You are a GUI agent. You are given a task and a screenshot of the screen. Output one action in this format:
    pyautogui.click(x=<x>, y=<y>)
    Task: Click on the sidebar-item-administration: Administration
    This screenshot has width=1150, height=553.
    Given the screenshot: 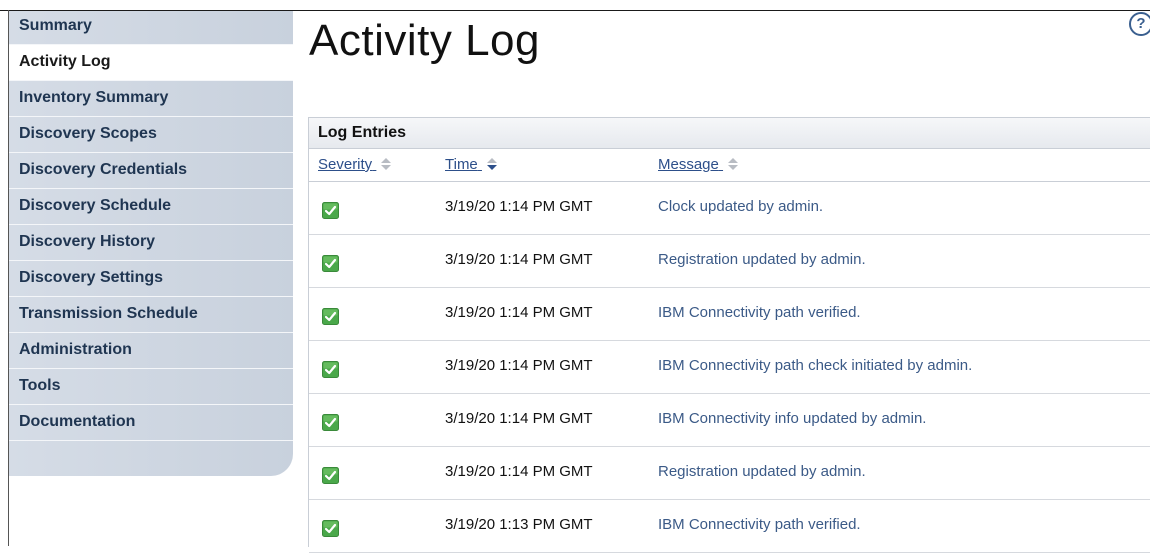 What is the action you would take?
    pyautogui.click(x=151, y=351)
    